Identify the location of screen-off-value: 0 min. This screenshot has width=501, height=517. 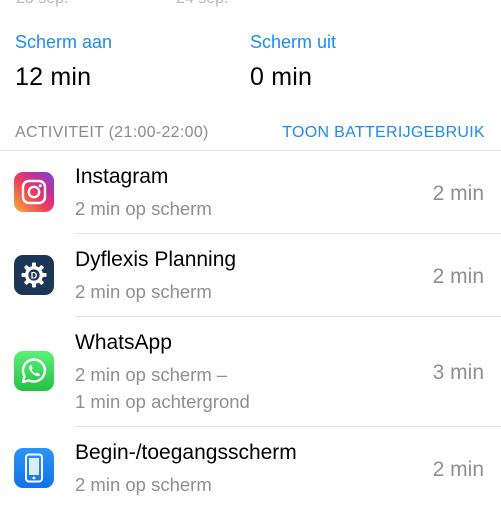
(281, 77).